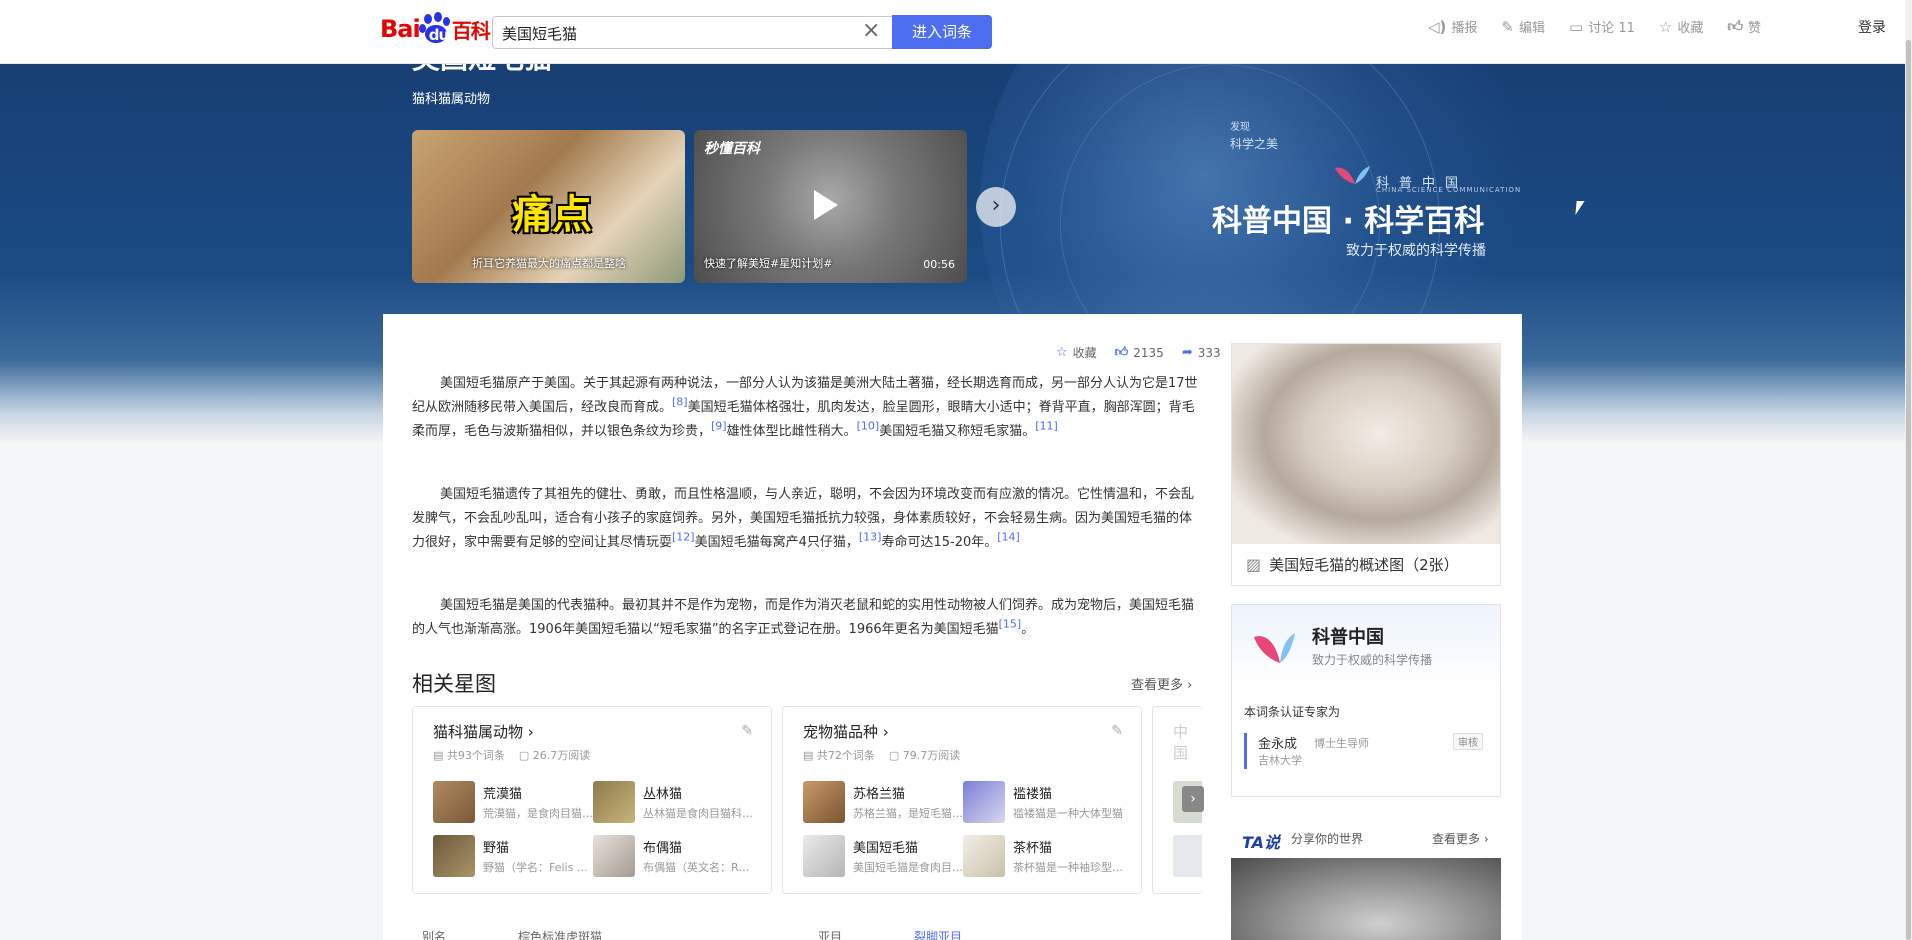  Describe the element at coordinates (496, 848) in the screenshot. I see `item-title: 野猫` at that location.